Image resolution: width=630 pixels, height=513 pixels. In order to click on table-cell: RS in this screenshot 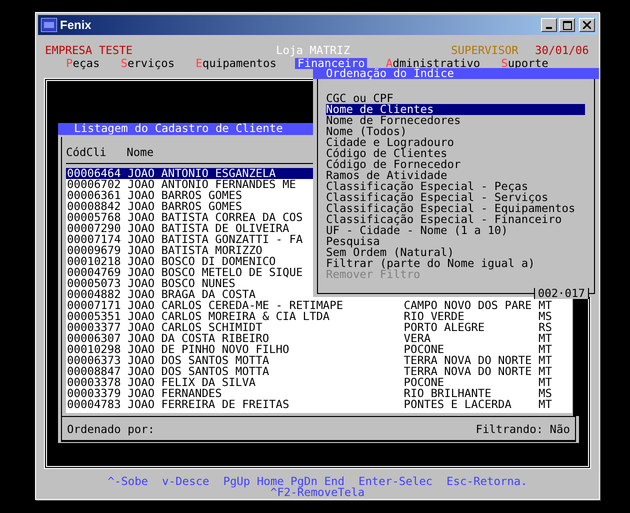, I will do `click(545, 327)`.